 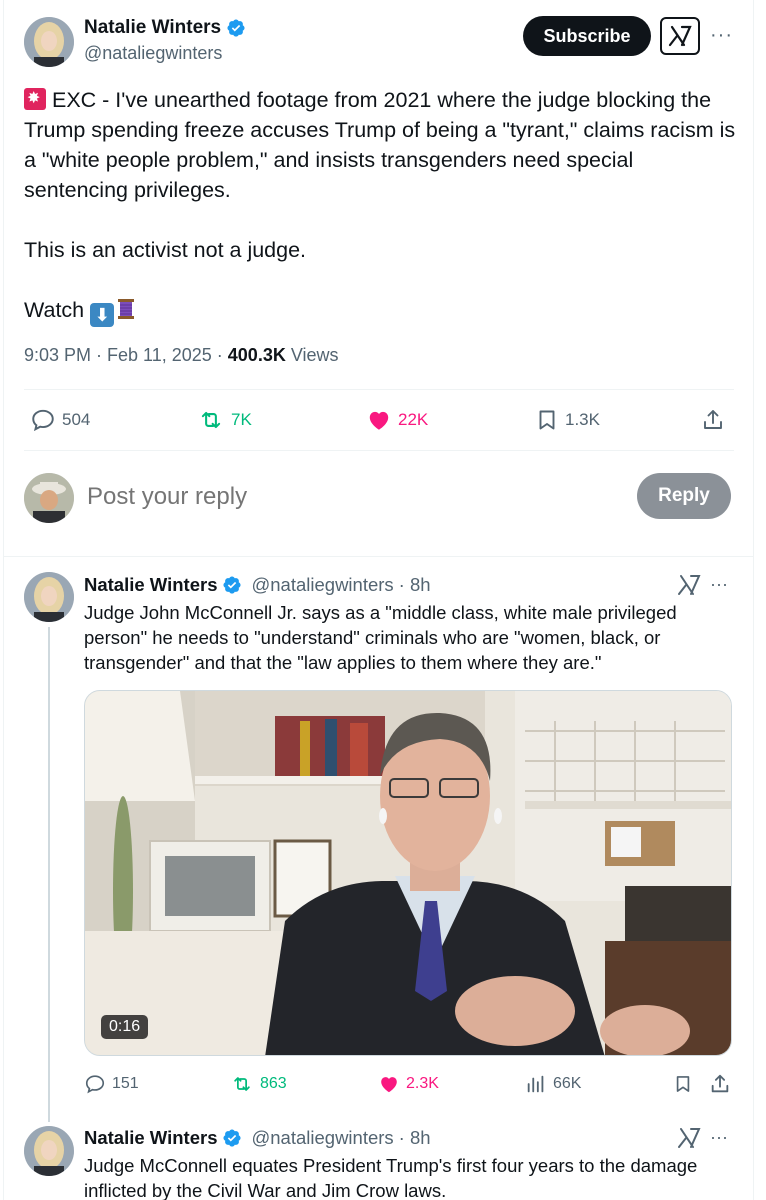 I want to click on down-arrow-icon: ⬇, so click(x=102, y=315).